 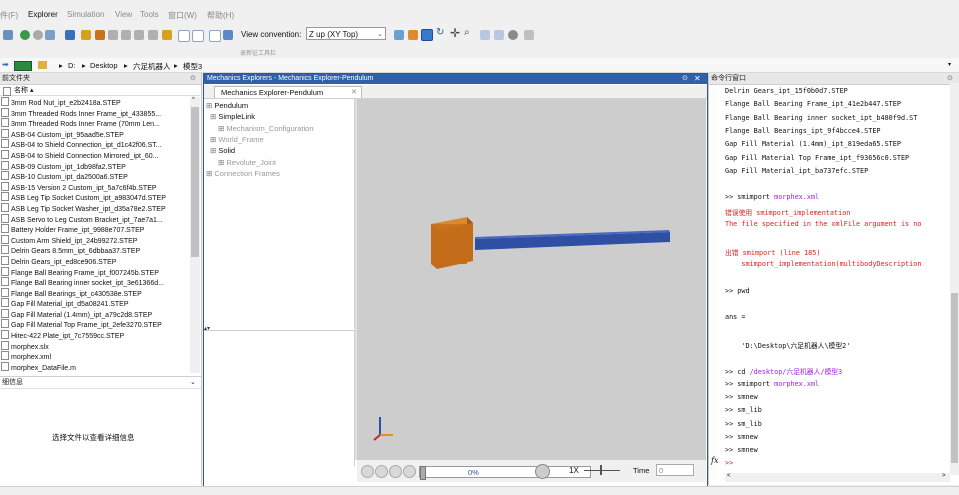 What do you see at coordinates (467, 32) in the screenshot?
I see `zoom-icon: ⌕` at bounding box center [467, 32].